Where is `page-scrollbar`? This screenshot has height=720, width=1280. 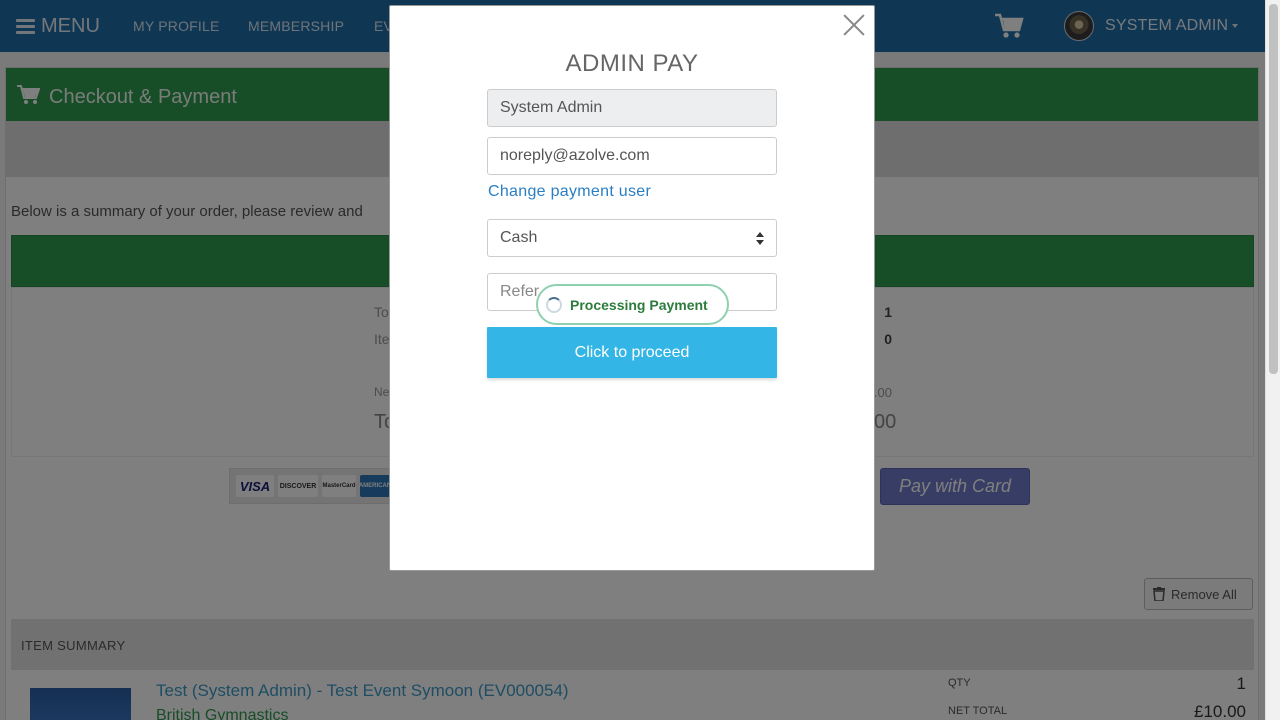 page-scrollbar is located at coordinates (1272, 360).